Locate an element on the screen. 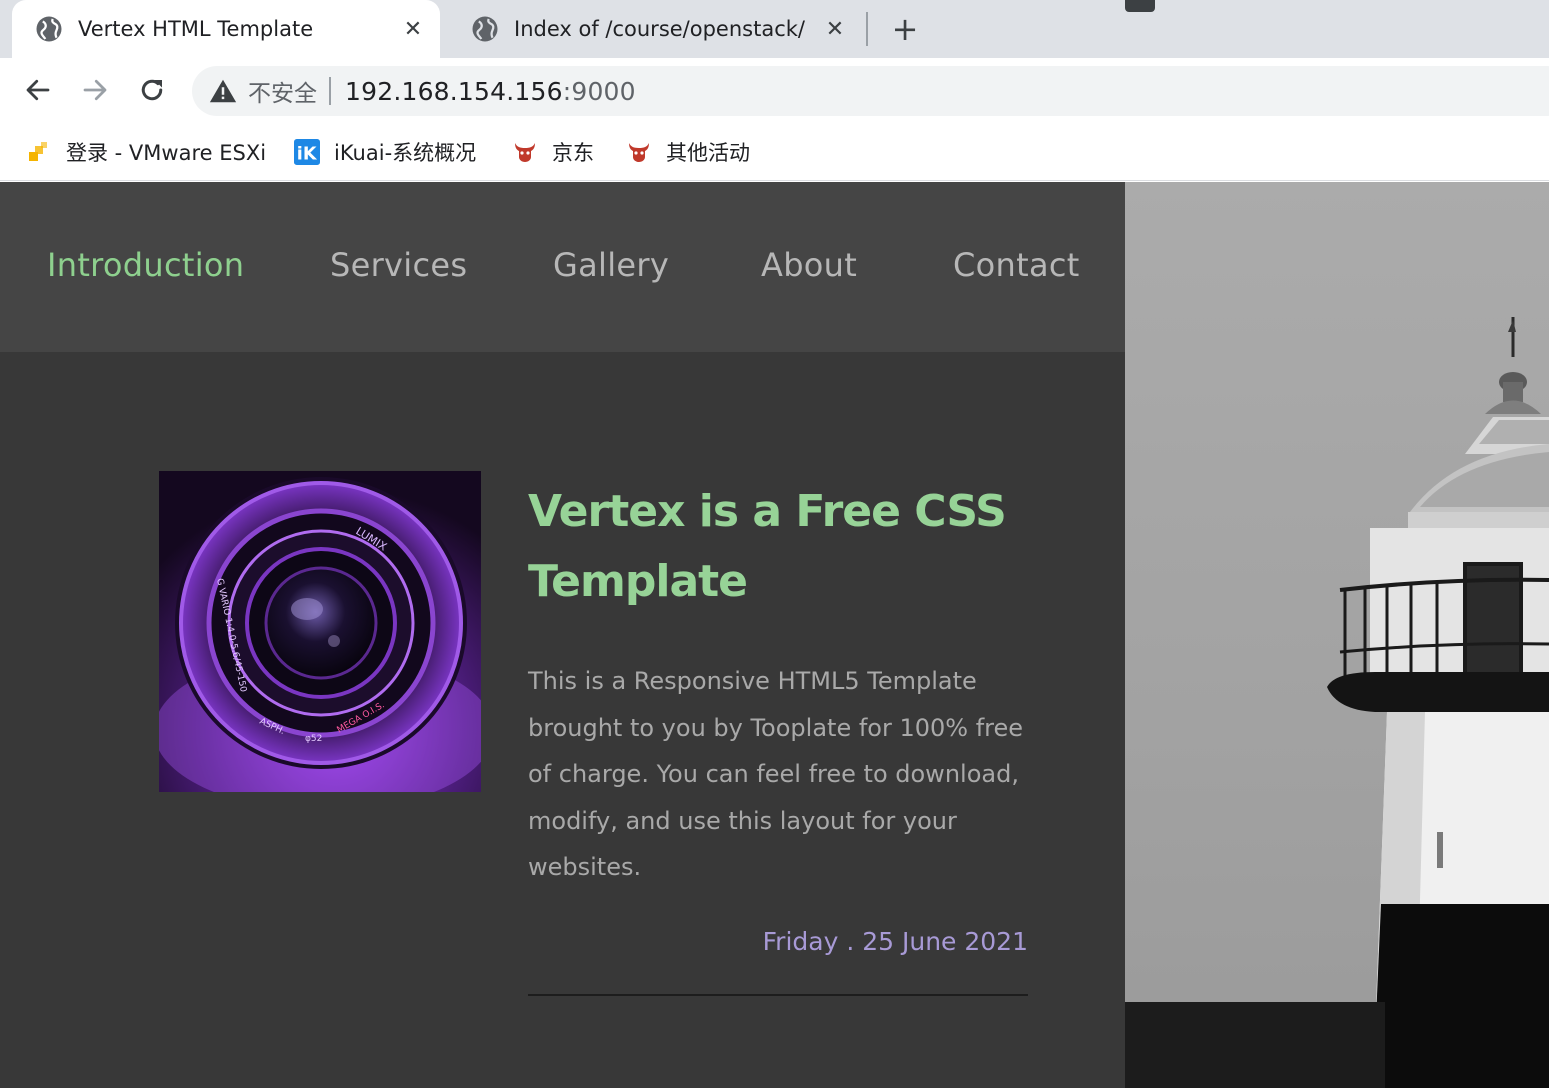 Image resolution: width=1549 pixels, height=1088 pixels. divider is located at coordinates (330, 91).